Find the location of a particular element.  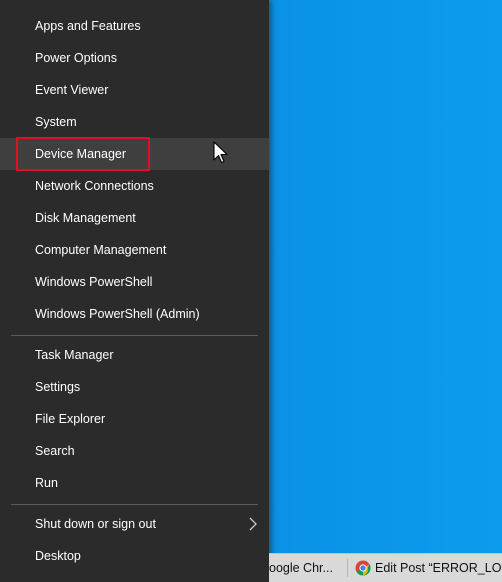

menu-item-event-viewer: Event Viewer is located at coordinates (134, 90).